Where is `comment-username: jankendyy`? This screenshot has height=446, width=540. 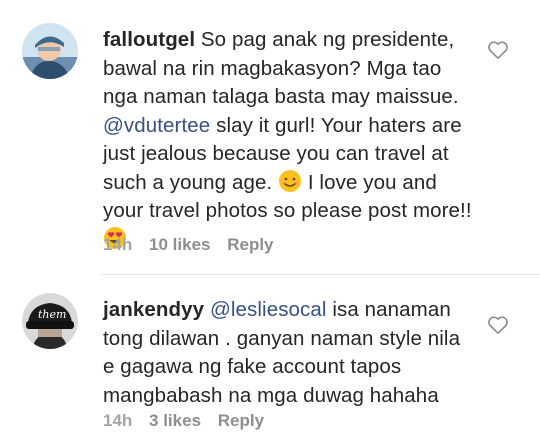 comment-username: jankendyy is located at coordinates (153, 309).